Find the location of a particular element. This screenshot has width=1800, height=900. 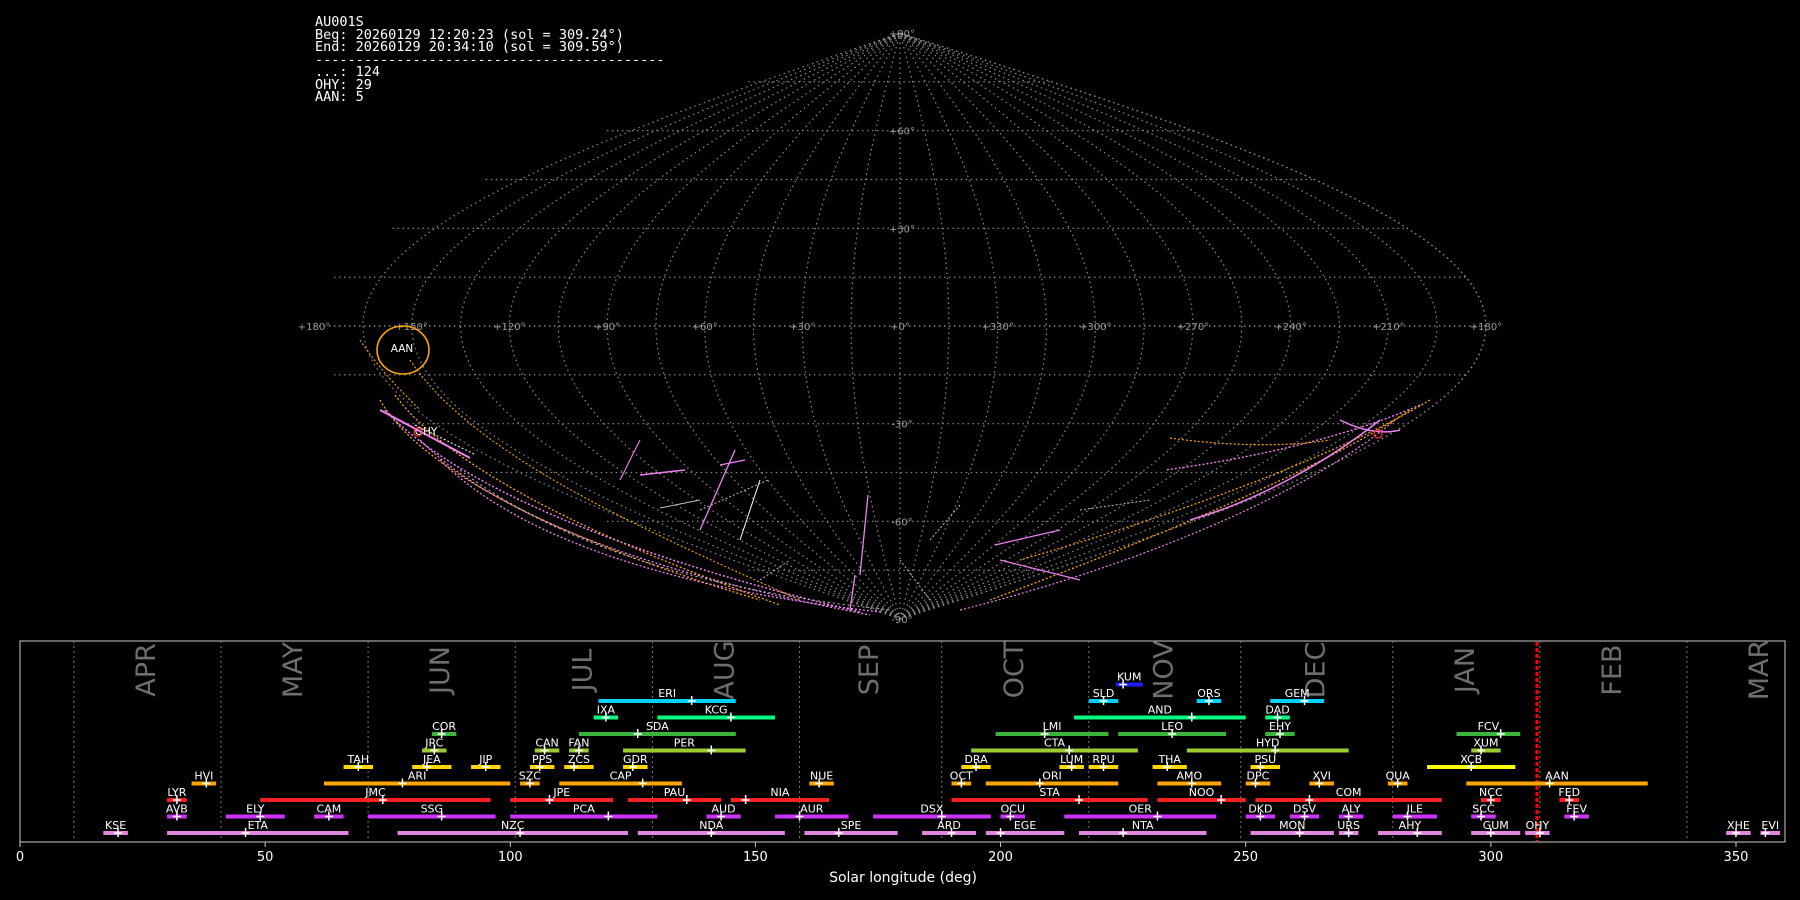

shower-label: OCT is located at coordinates (961, 776).